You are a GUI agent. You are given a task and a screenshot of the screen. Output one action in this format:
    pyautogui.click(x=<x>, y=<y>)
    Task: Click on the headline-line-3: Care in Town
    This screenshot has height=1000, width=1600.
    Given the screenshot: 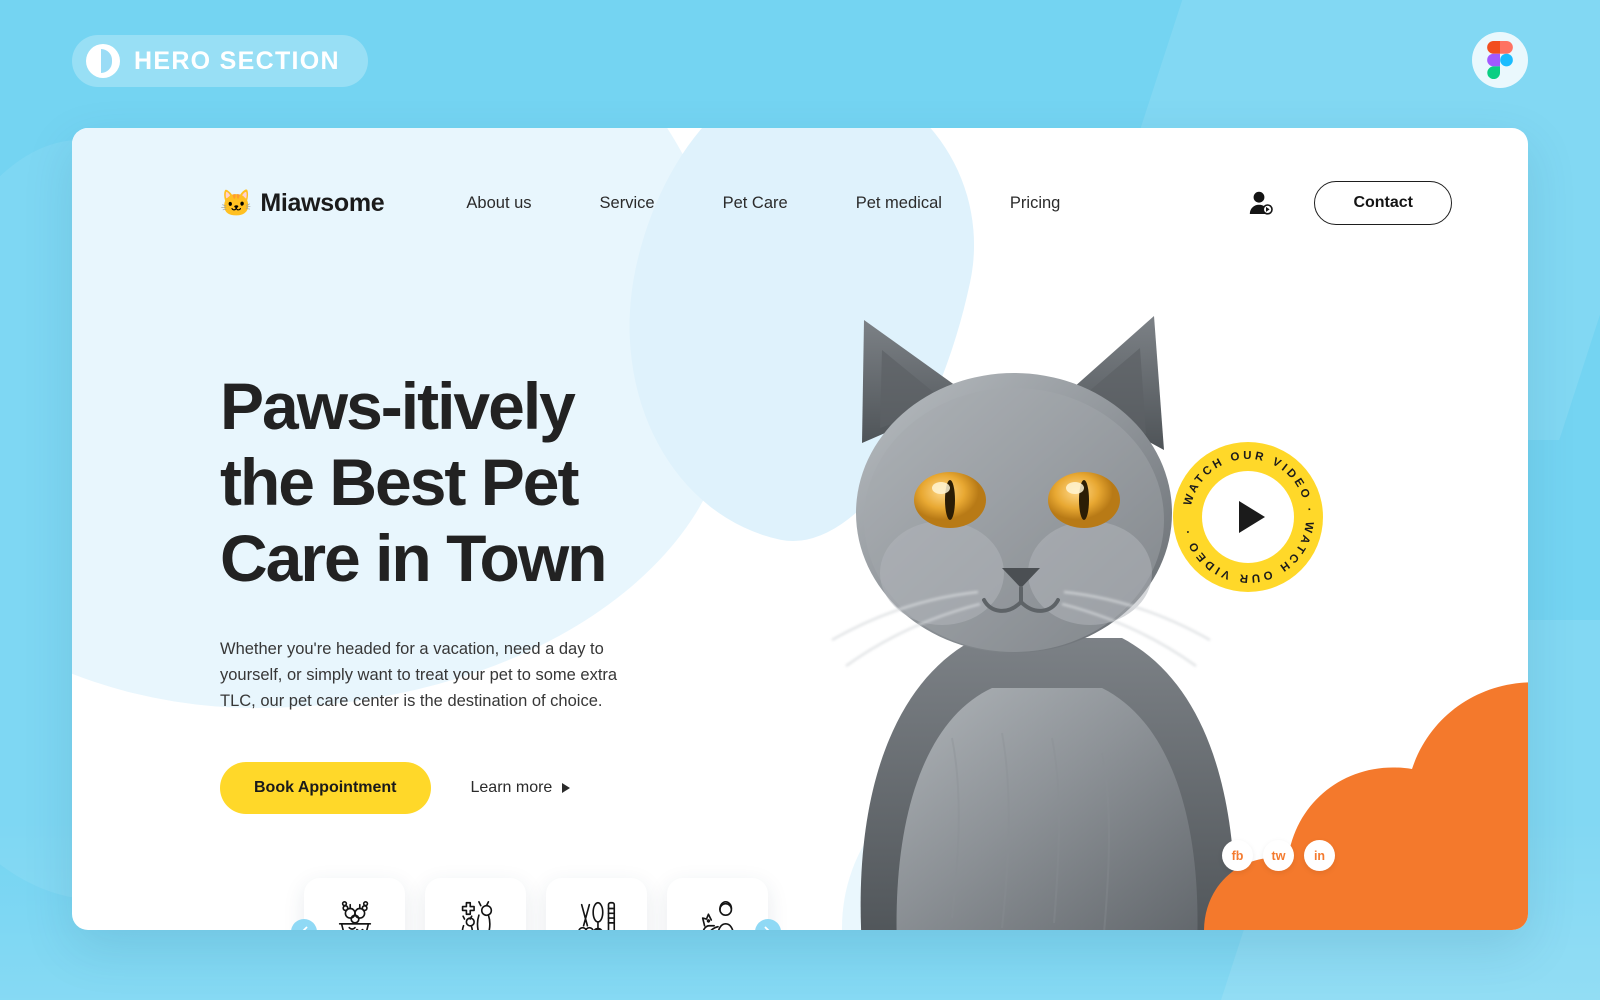 What is the action you would take?
    pyautogui.click(x=413, y=558)
    